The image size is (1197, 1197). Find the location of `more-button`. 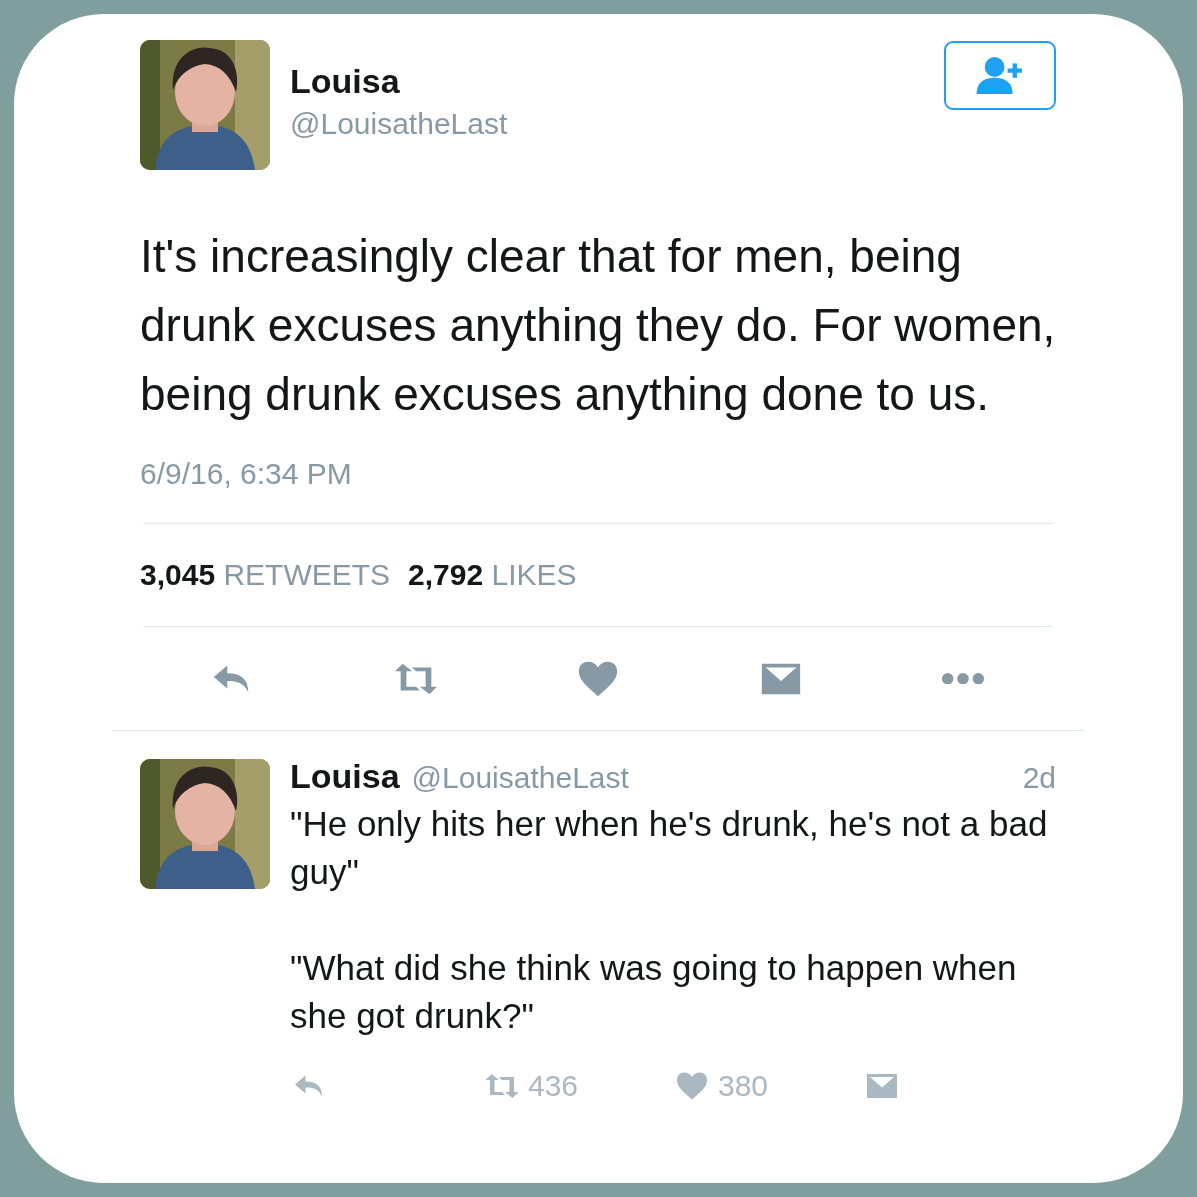

more-button is located at coordinates (963, 678).